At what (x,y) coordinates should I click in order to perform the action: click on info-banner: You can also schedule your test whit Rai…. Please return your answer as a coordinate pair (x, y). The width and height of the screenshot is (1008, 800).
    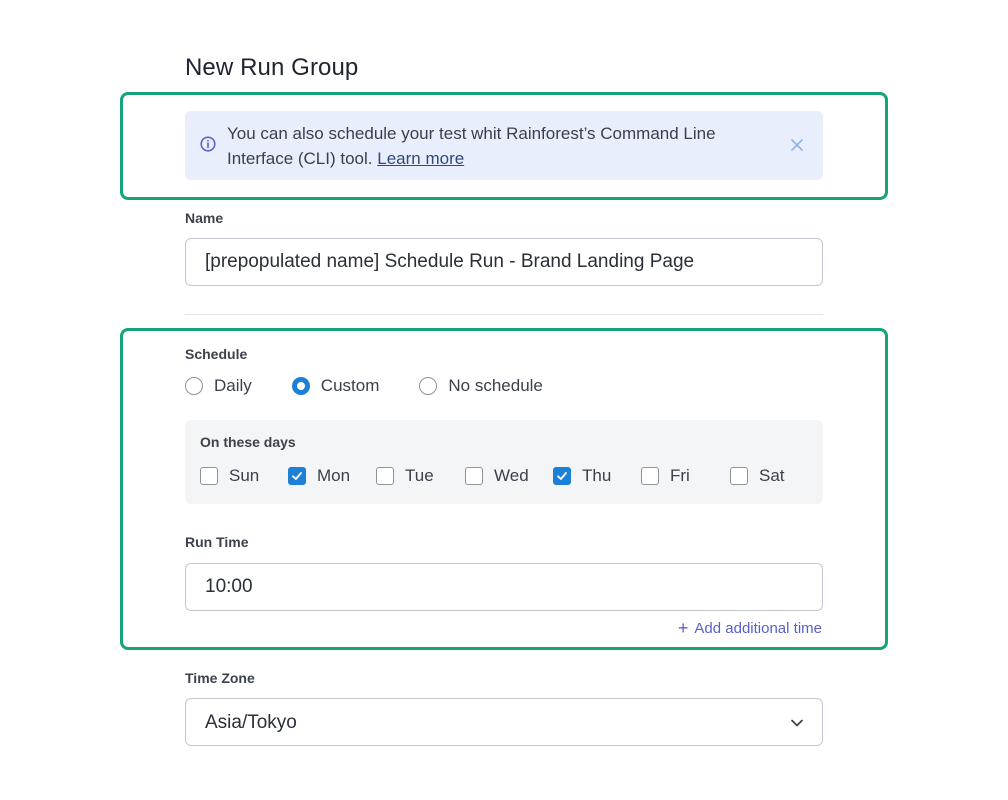
    Looking at the image, I should click on (504, 145).